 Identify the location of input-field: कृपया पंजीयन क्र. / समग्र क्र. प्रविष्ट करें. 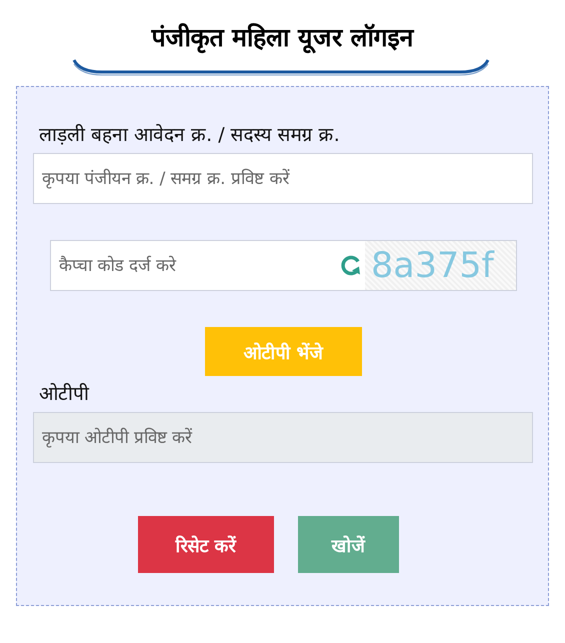
(283, 178).